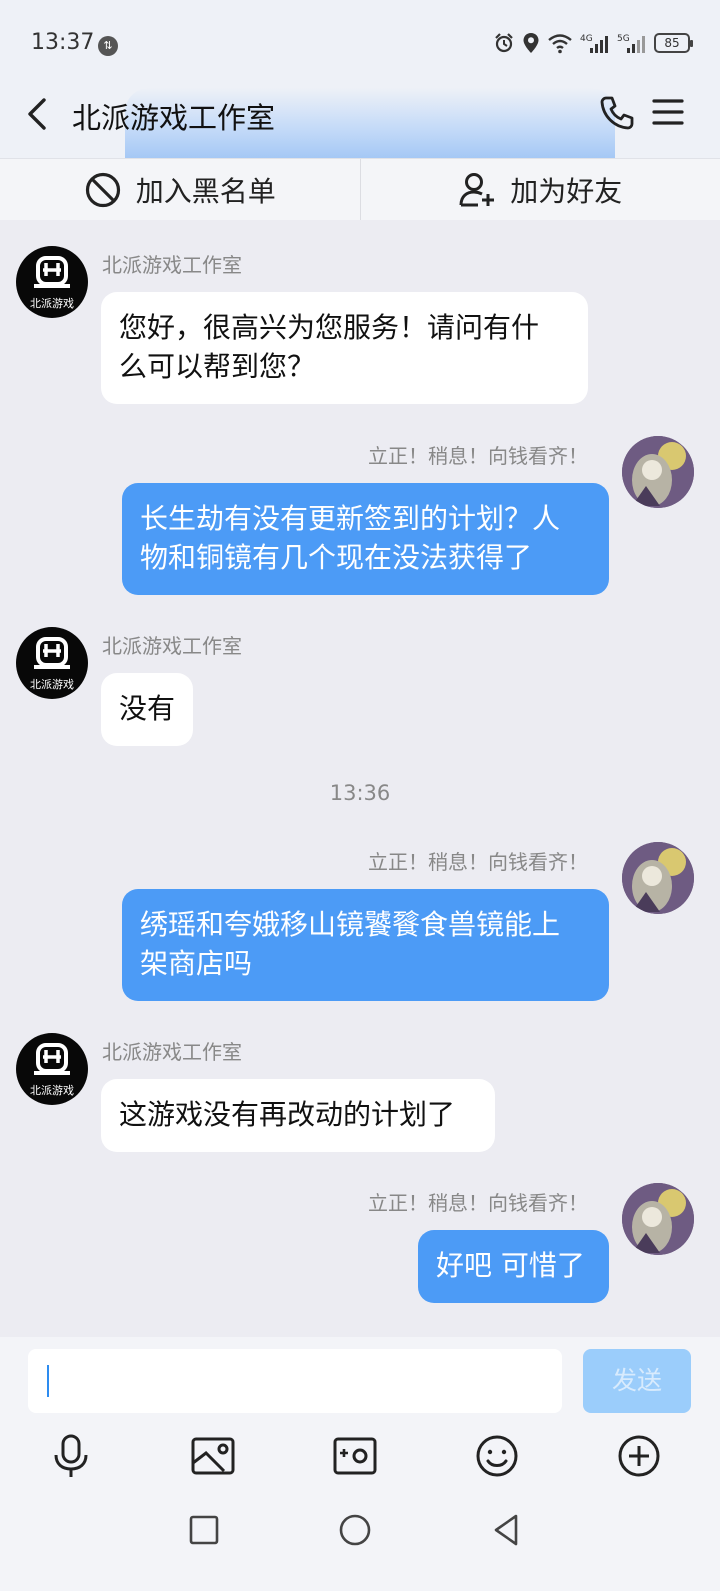 This screenshot has width=720, height=1591. What do you see at coordinates (365, 945) in the screenshot?
I see `message-bubble: 绣瑶和夸娥移山镜饕餮食兽镜能上 架商店吗` at bounding box center [365, 945].